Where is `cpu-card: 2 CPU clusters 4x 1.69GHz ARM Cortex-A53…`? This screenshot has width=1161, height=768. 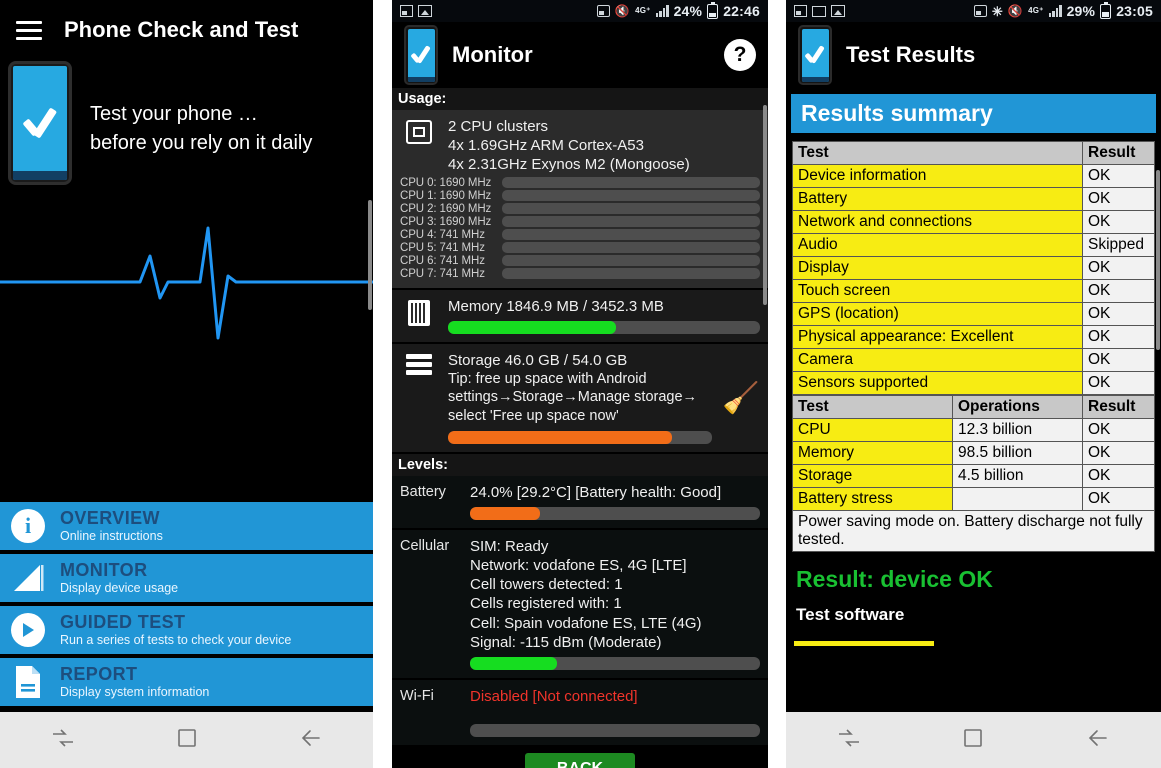 cpu-card: 2 CPU clusters 4x 1.69GHz ARM Cortex-A53… is located at coordinates (580, 200).